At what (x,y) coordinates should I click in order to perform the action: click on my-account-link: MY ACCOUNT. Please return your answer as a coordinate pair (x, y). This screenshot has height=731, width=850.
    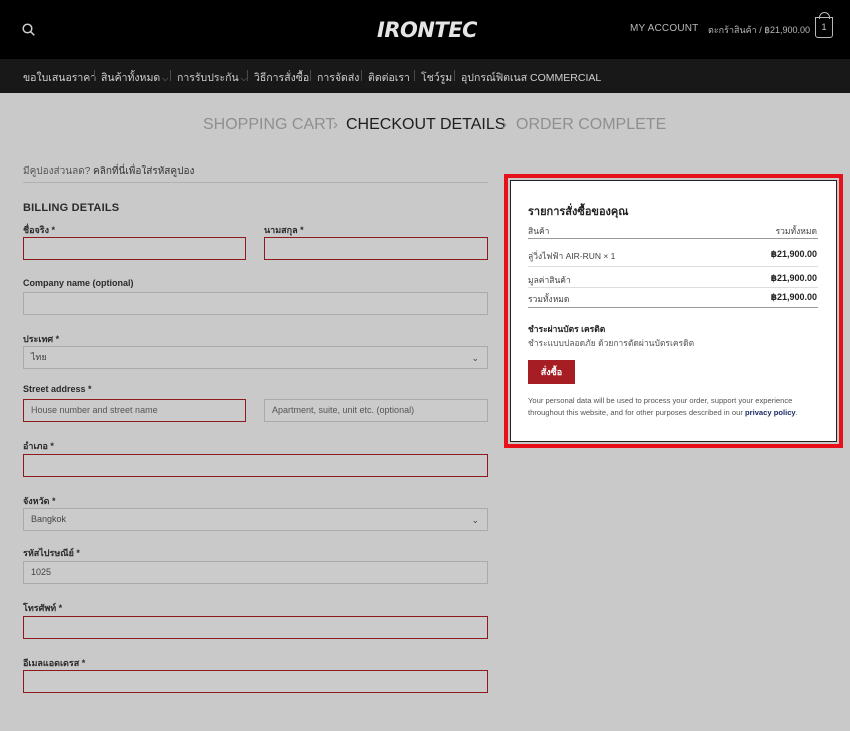
    Looking at the image, I should click on (664, 28).